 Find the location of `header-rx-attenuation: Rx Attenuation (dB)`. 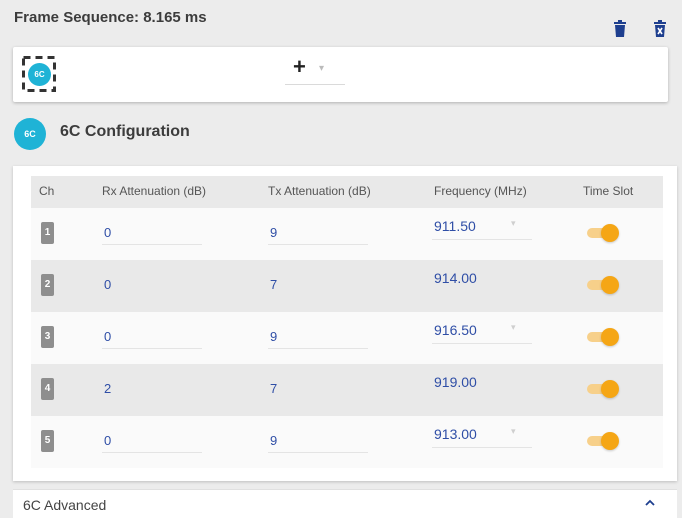

header-rx-attenuation: Rx Attenuation (dB) is located at coordinates (154, 191).